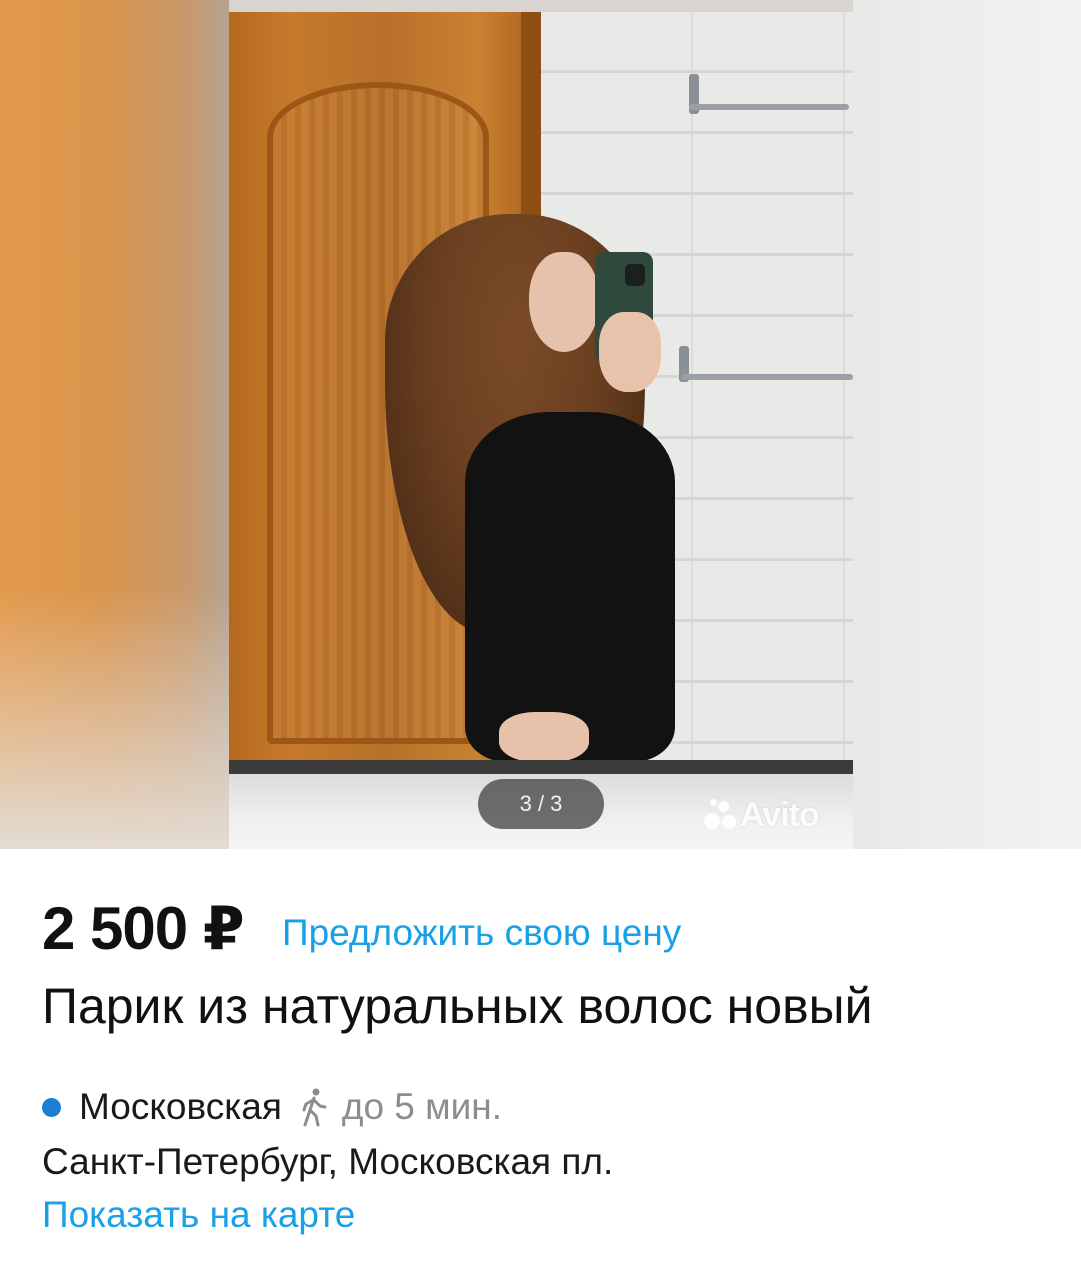 Image resolution: width=1081 pixels, height=1280 pixels. Describe the element at coordinates (457, 1006) in the screenshot. I see `listing-title: Парик из натуральных волос новый` at that location.